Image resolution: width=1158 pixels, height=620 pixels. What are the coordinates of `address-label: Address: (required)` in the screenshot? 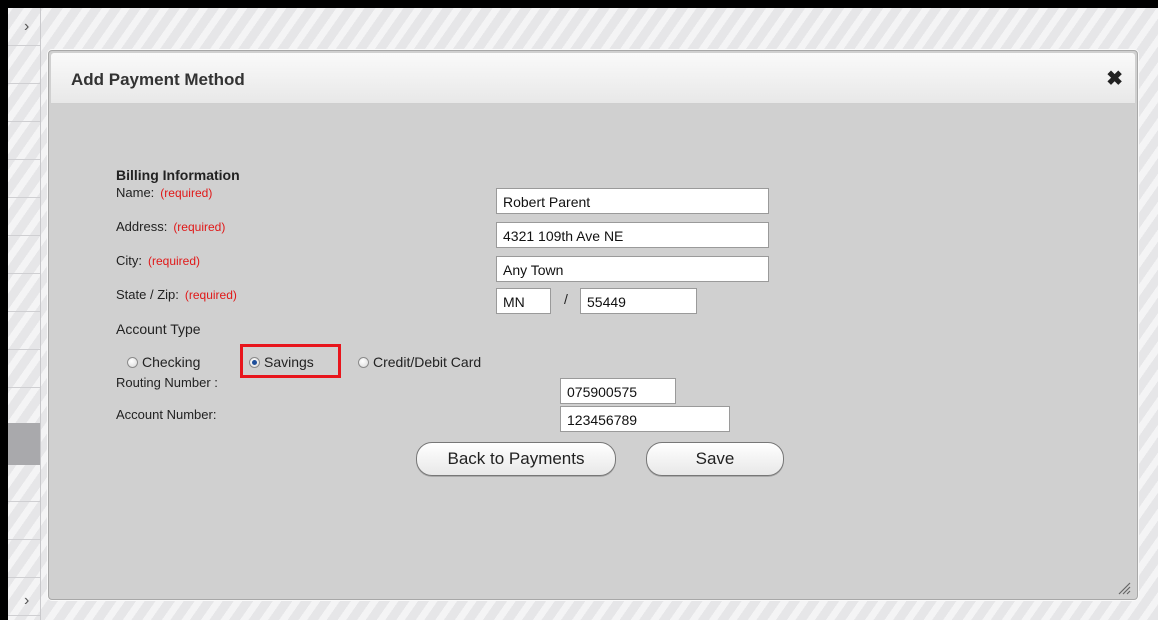 It's located at (171, 226).